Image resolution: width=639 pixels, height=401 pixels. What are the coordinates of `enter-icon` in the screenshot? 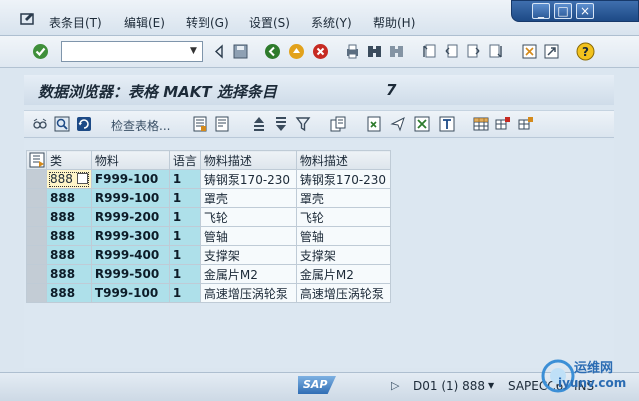 It's located at (40, 51).